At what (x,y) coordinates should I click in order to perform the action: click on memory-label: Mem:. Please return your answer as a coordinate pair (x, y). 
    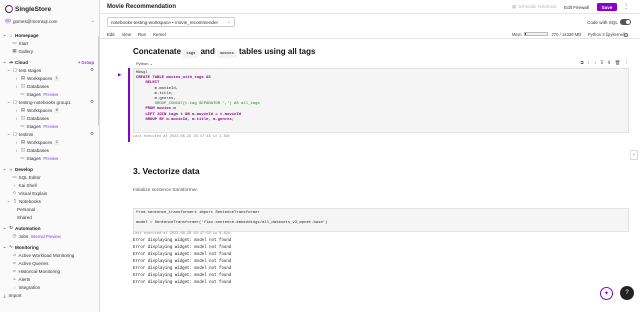
    Looking at the image, I should click on (517, 34).